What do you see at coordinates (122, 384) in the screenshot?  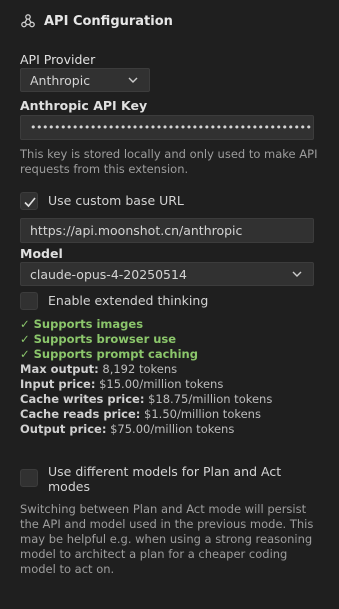 I see `spec-input-price: Input price: $15.00/million tokens` at bounding box center [122, 384].